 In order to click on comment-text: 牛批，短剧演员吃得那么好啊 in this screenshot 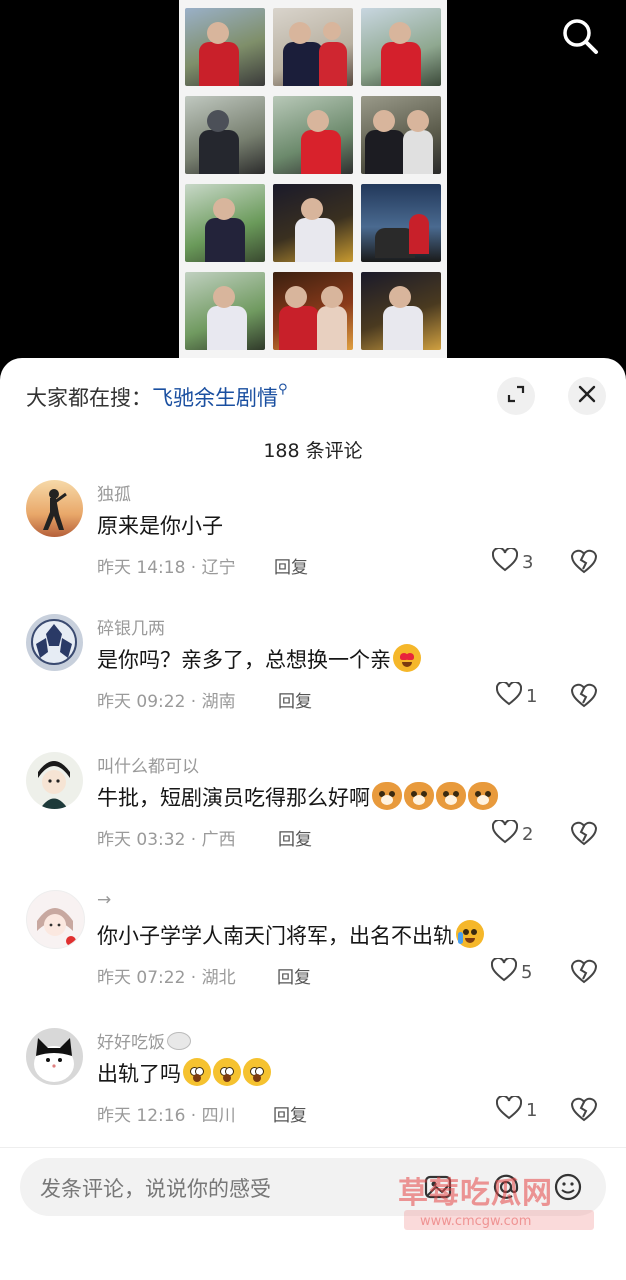, I will do `click(297, 797)`.